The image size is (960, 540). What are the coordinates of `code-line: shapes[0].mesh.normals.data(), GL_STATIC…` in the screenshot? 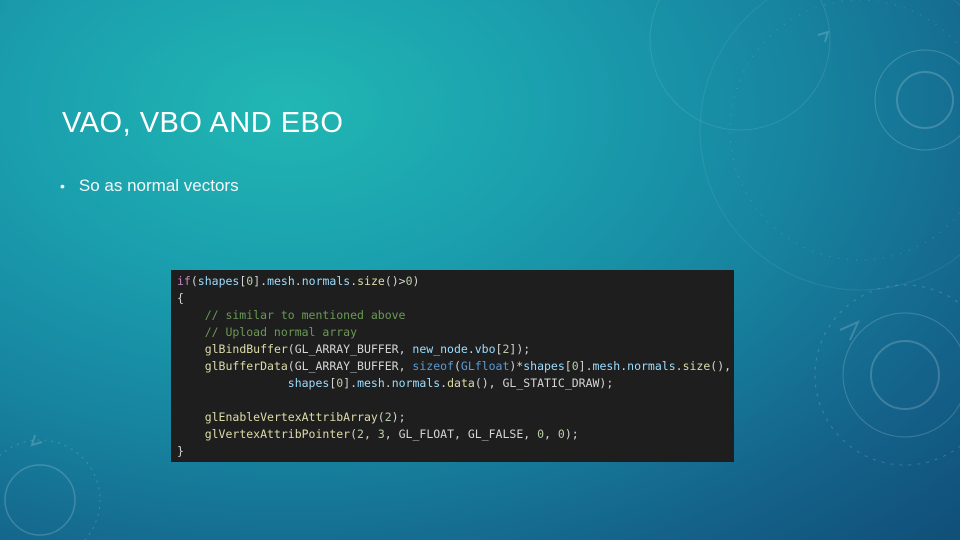 It's located at (450, 383).